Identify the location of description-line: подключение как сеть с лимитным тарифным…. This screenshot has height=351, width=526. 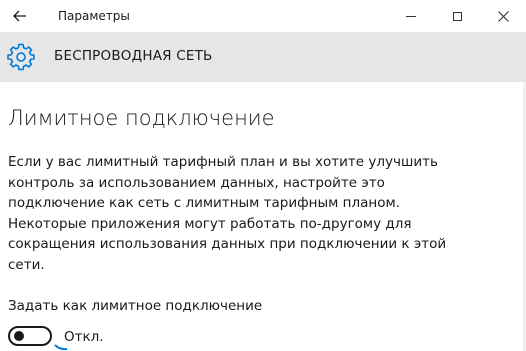
(204, 203).